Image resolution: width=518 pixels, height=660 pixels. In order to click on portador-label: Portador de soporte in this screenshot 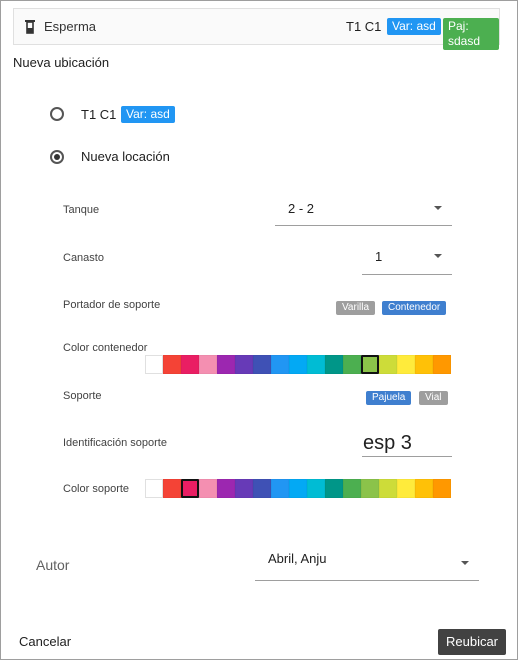, I will do `click(112, 305)`.